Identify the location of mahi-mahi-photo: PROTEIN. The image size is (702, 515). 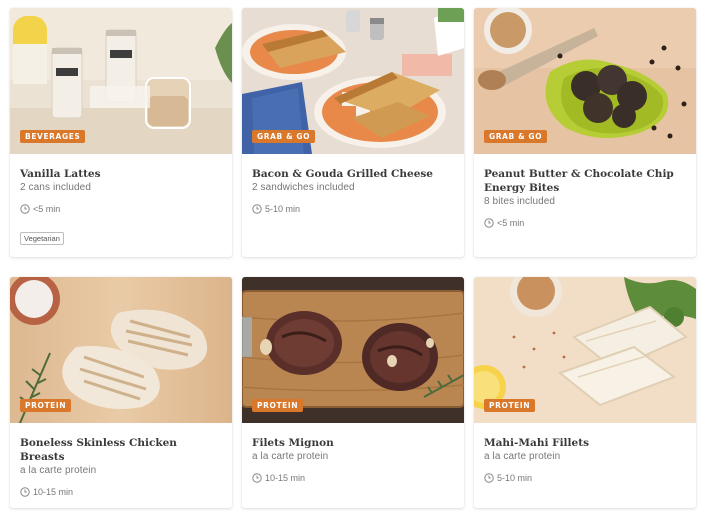
(585, 350).